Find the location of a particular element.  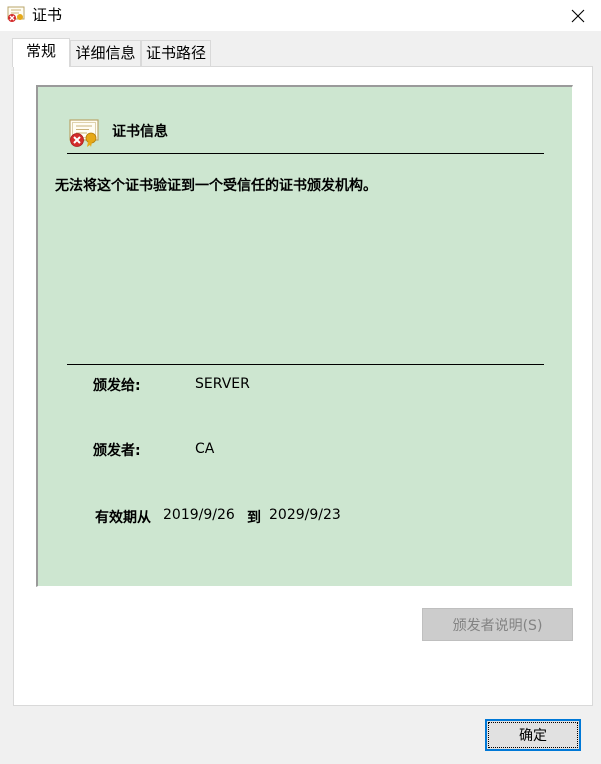

tab-general: 常规 is located at coordinates (41, 52).